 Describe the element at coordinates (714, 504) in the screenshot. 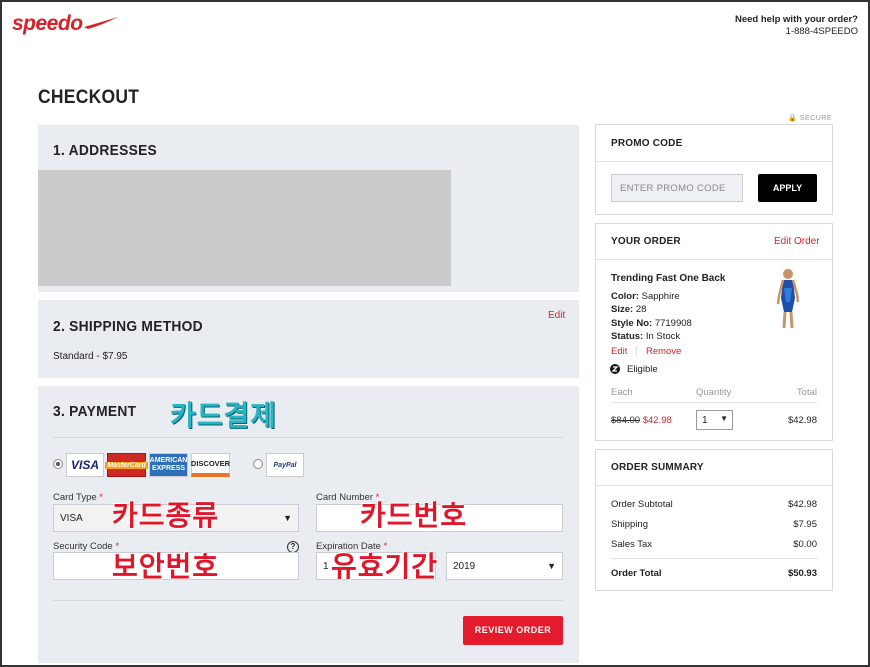

I see `summary-row-subtotal: Order Subtotal $42.98` at that location.